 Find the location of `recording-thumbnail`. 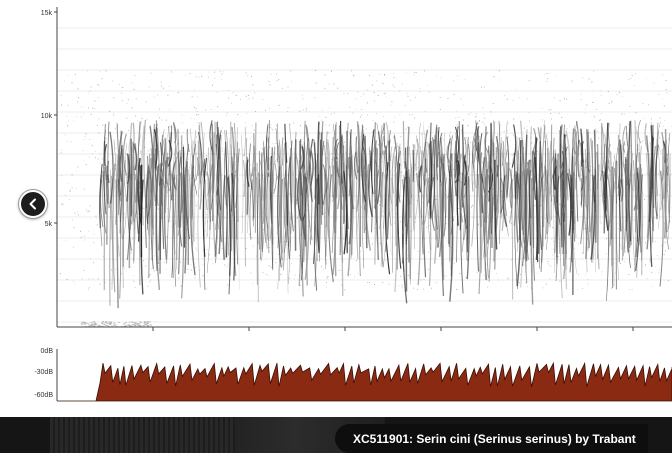

recording-thumbnail is located at coordinates (142, 435).